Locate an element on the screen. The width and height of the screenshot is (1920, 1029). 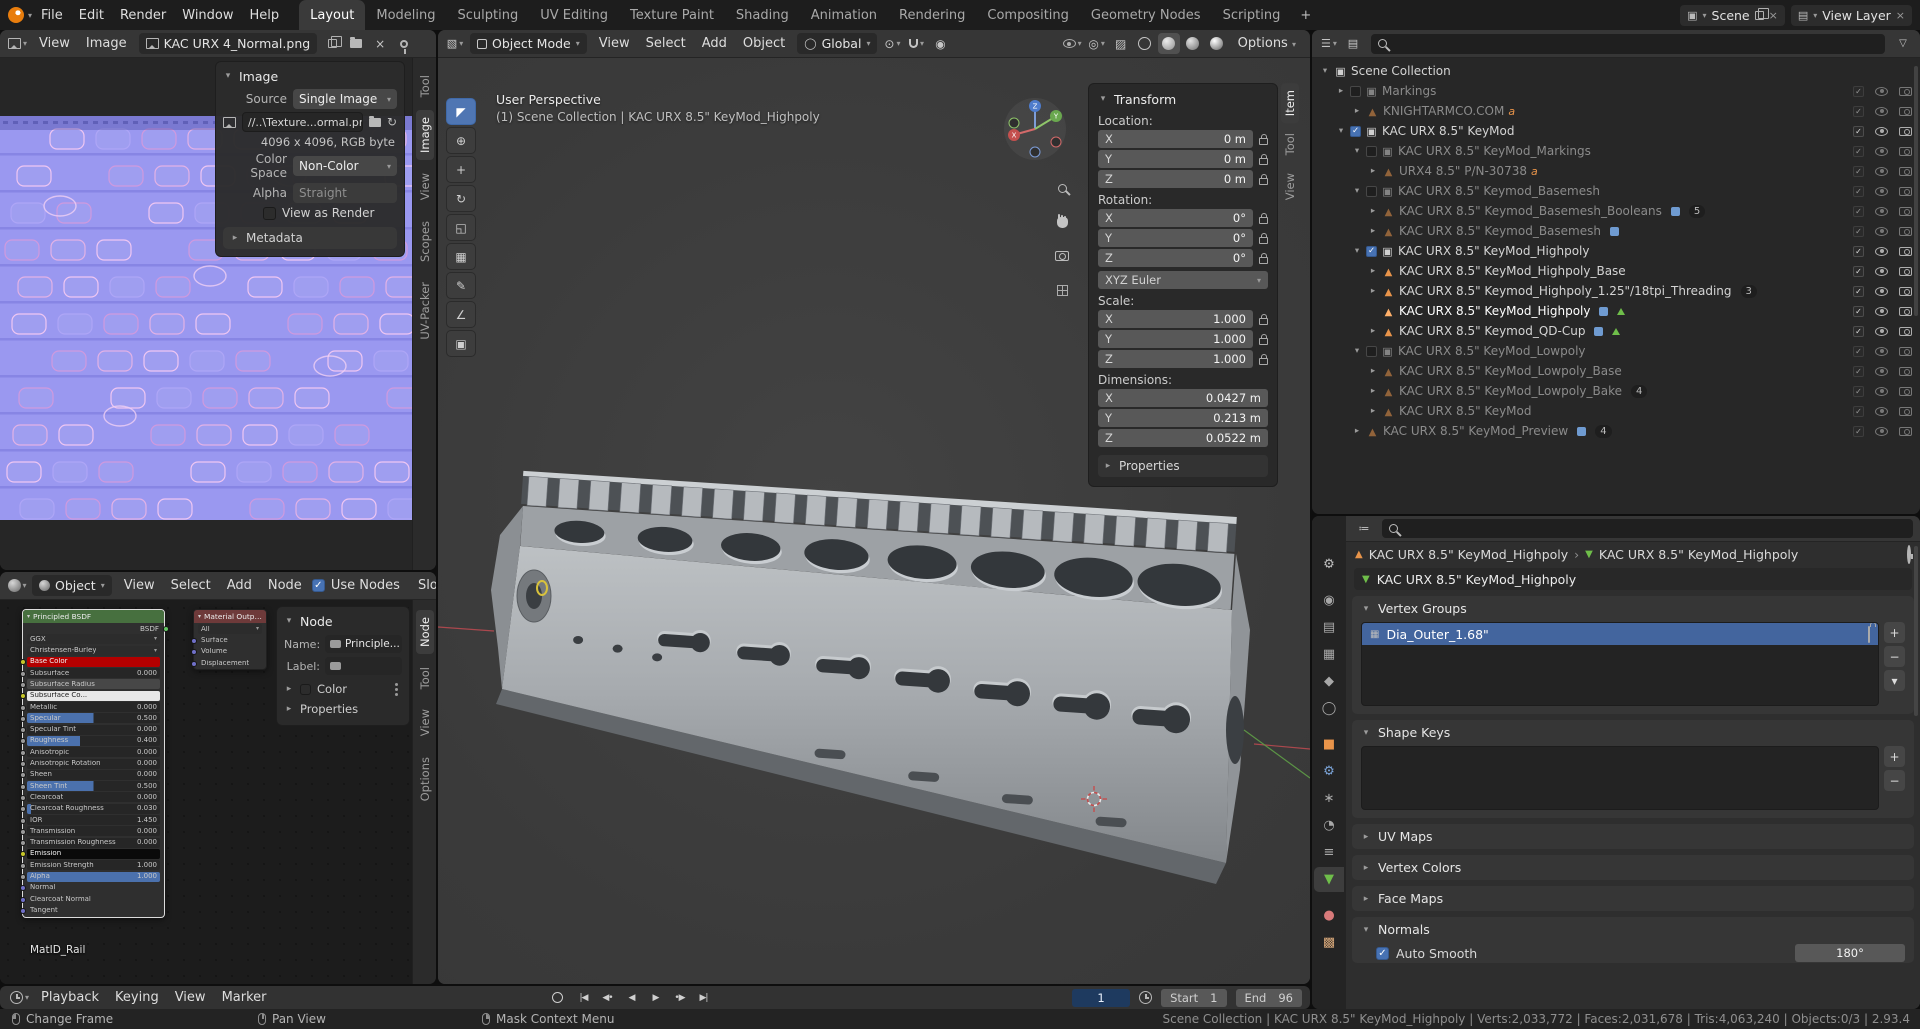
panel-header: ▸ UV Maps is located at coordinates (1633, 836).